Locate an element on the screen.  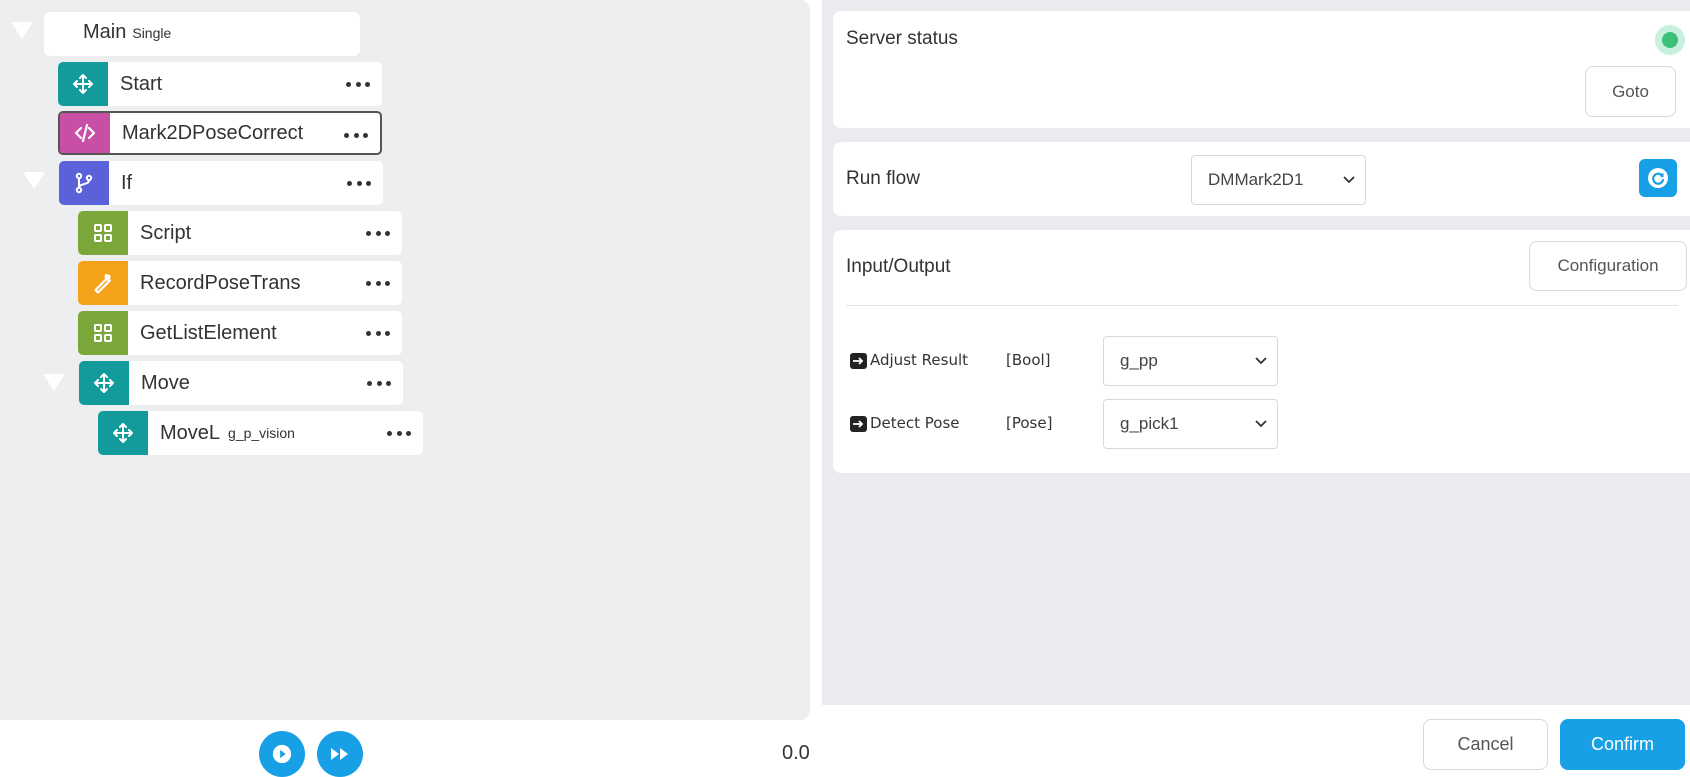
run-flow-select: DMMark2D1 is located at coordinates (1278, 180).